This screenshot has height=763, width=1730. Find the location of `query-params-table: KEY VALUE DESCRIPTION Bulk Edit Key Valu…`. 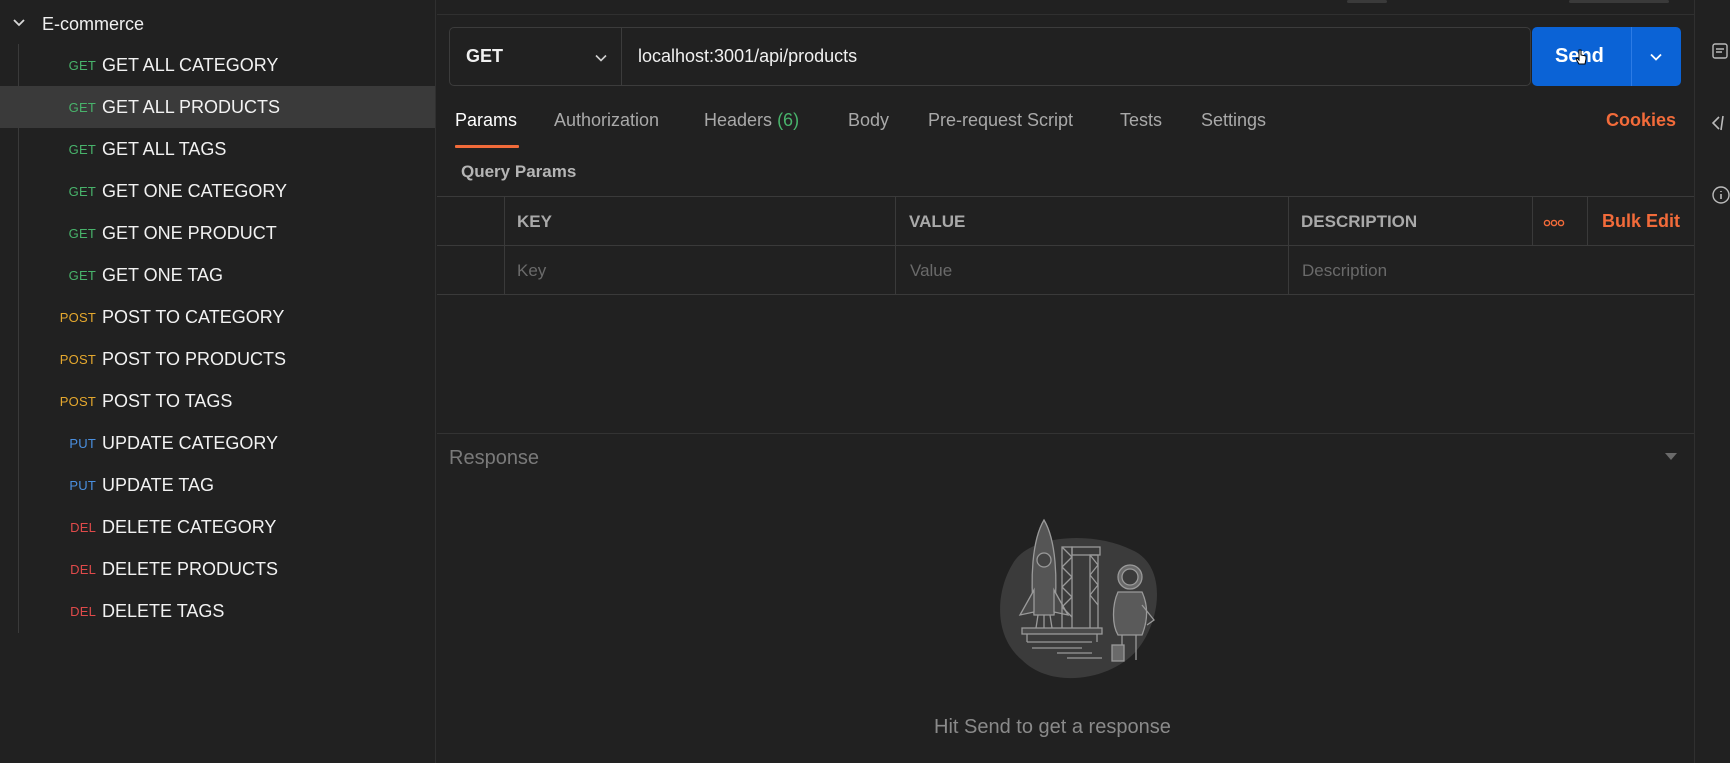

query-params-table: KEY VALUE DESCRIPTION Bulk Edit Key Valu… is located at coordinates (1065, 246).